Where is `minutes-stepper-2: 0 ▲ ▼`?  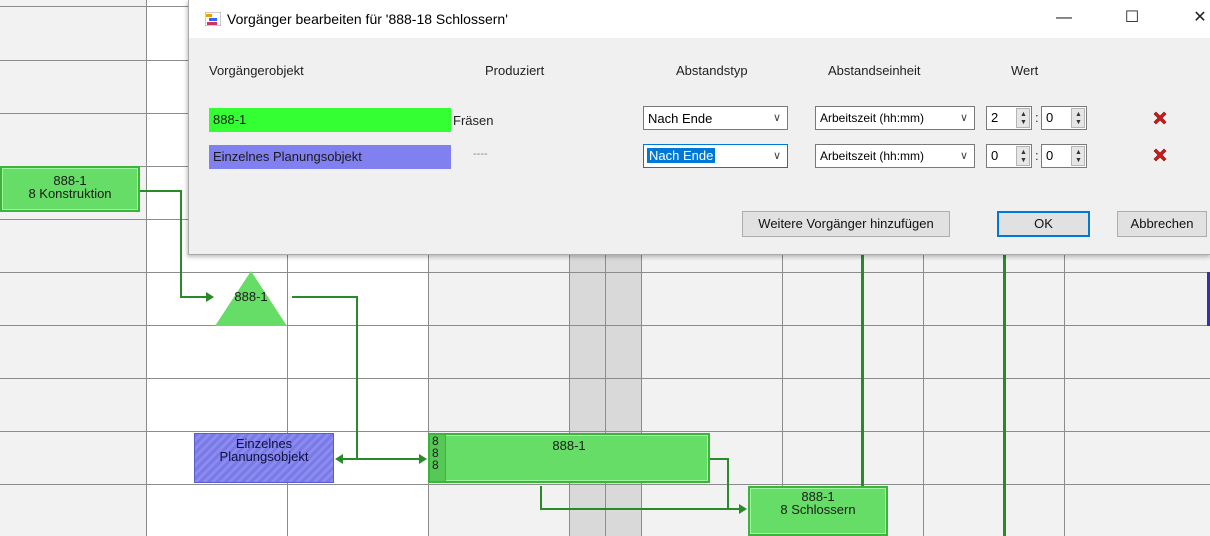 minutes-stepper-2: 0 ▲ ▼ is located at coordinates (1064, 156).